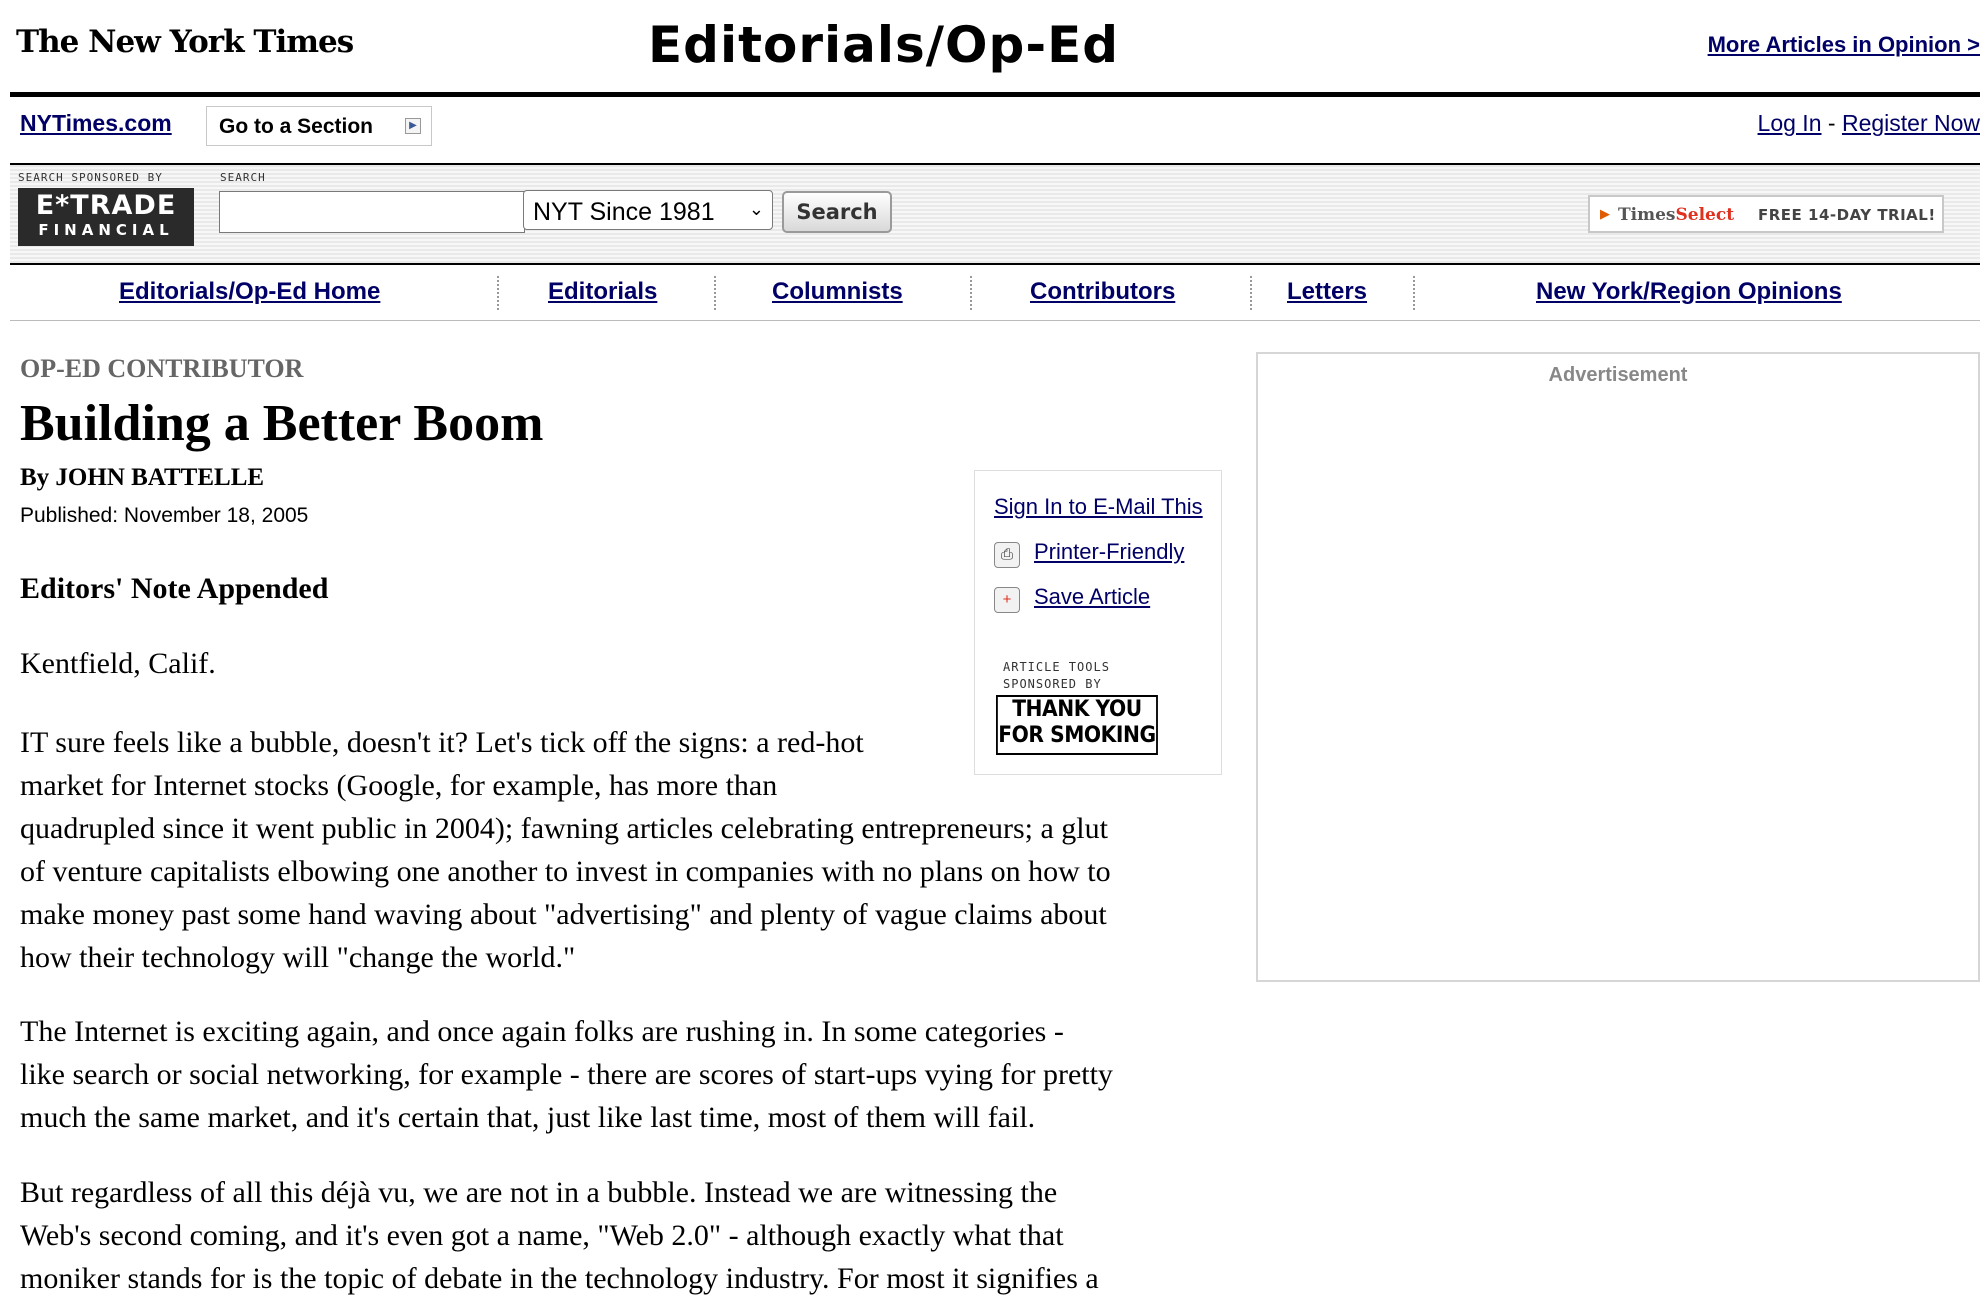 This screenshot has height=1300, width=1986. What do you see at coordinates (1077, 709) in the screenshot?
I see `sponsor-logo-line: THANK YOU` at bounding box center [1077, 709].